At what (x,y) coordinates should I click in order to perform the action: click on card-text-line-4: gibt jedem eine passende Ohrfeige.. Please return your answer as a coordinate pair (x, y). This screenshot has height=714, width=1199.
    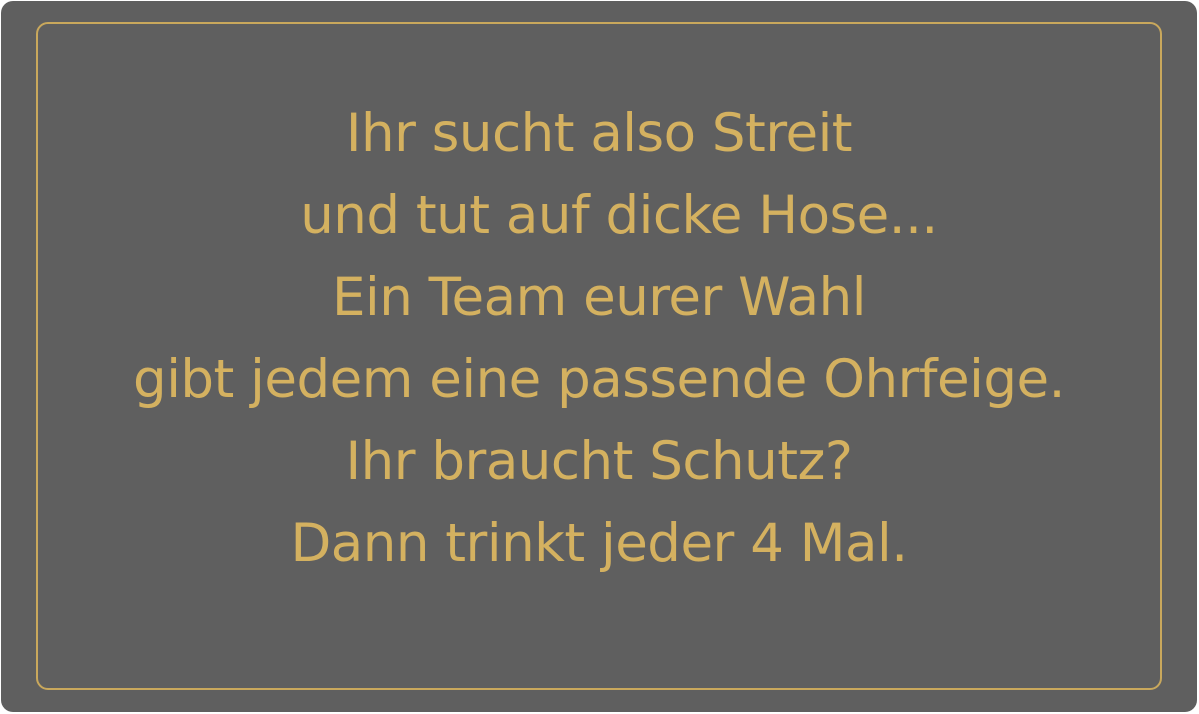
    Looking at the image, I should click on (599, 379).